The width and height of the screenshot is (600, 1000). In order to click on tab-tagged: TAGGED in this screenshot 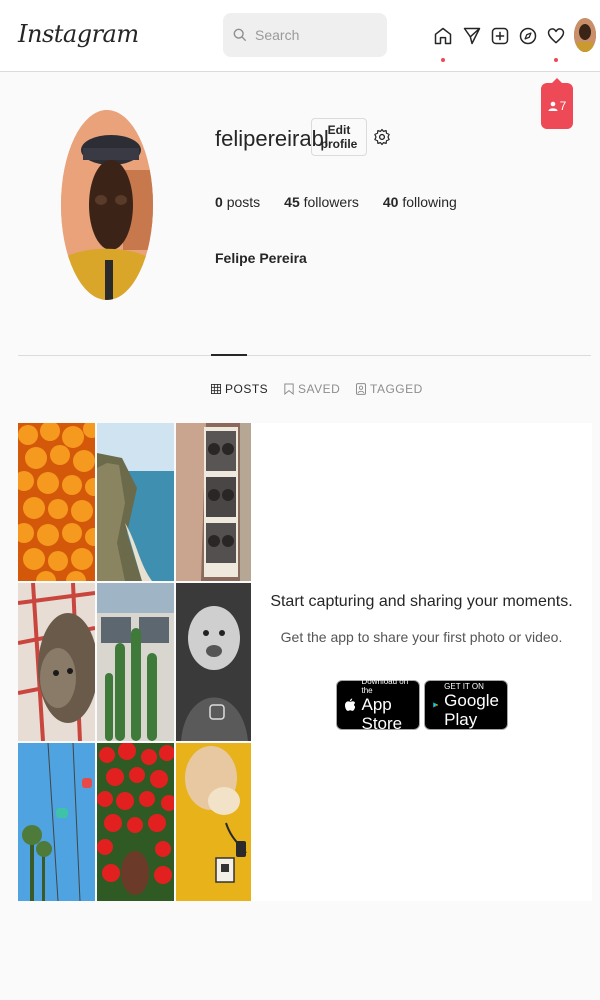, I will do `click(389, 389)`.